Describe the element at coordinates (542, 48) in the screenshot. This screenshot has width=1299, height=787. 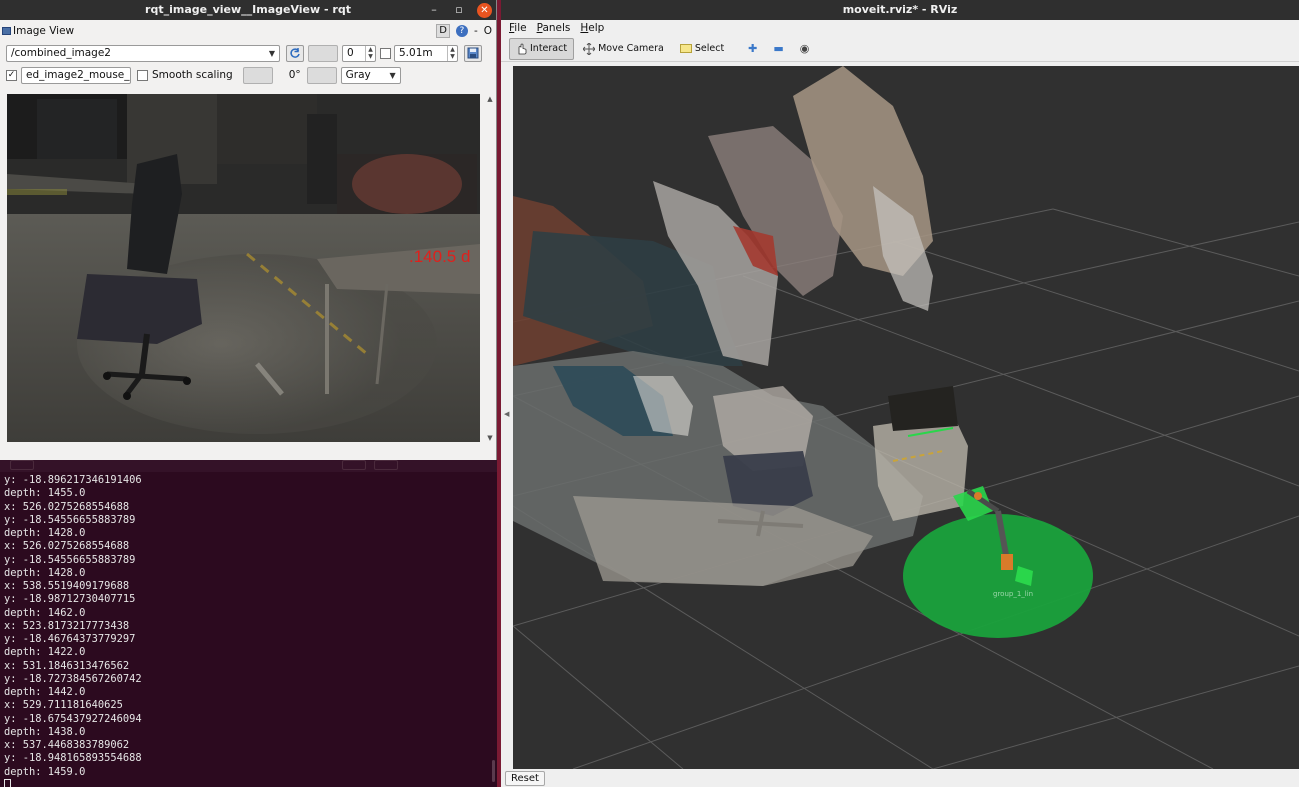
I see `interact-tool-button: Interact` at that location.